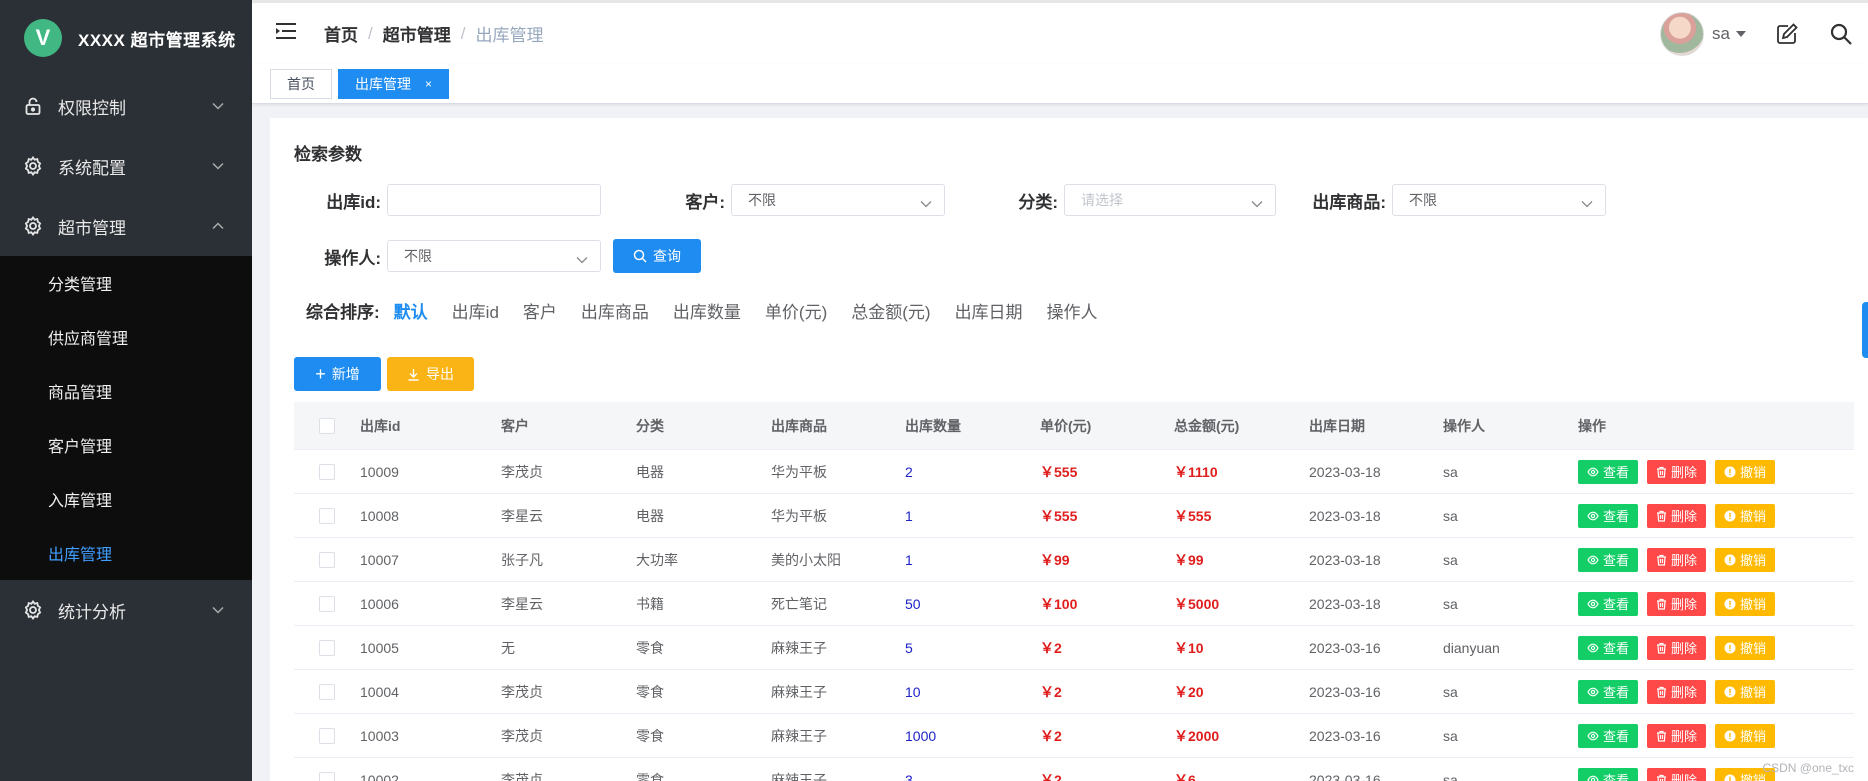 This screenshot has width=1868, height=781. I want to click on menu-label: 超市管理, so click(92, 228).